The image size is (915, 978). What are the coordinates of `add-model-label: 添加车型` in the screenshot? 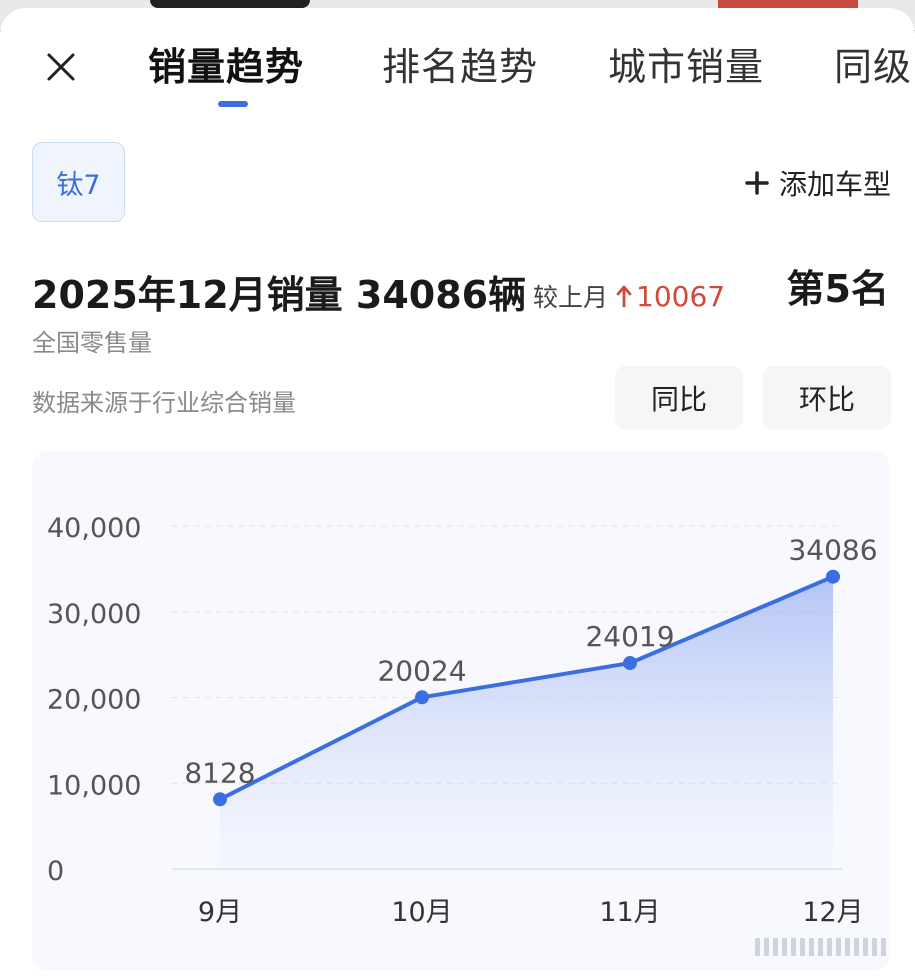 It's located at (834, 184).